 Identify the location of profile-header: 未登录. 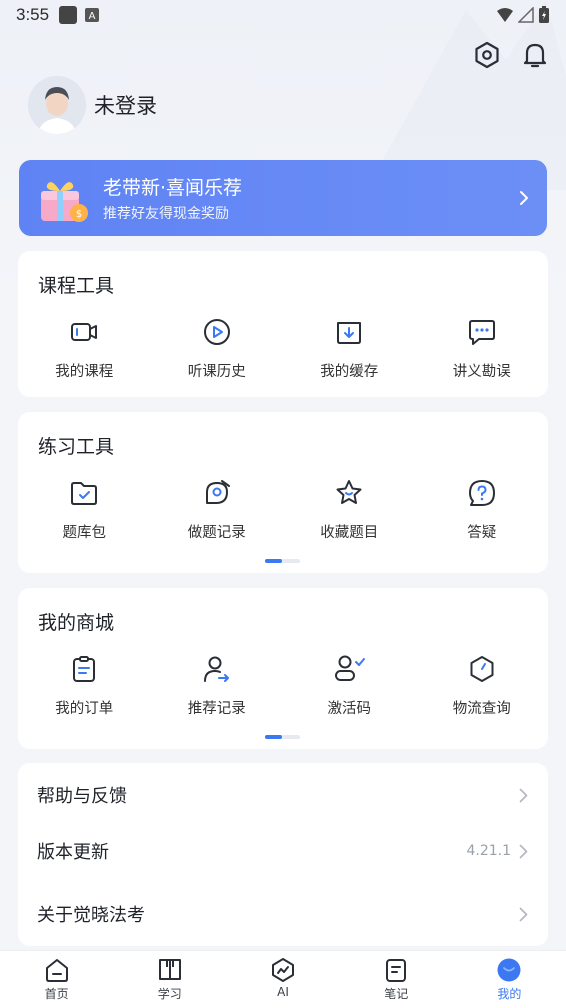
(92, 105).